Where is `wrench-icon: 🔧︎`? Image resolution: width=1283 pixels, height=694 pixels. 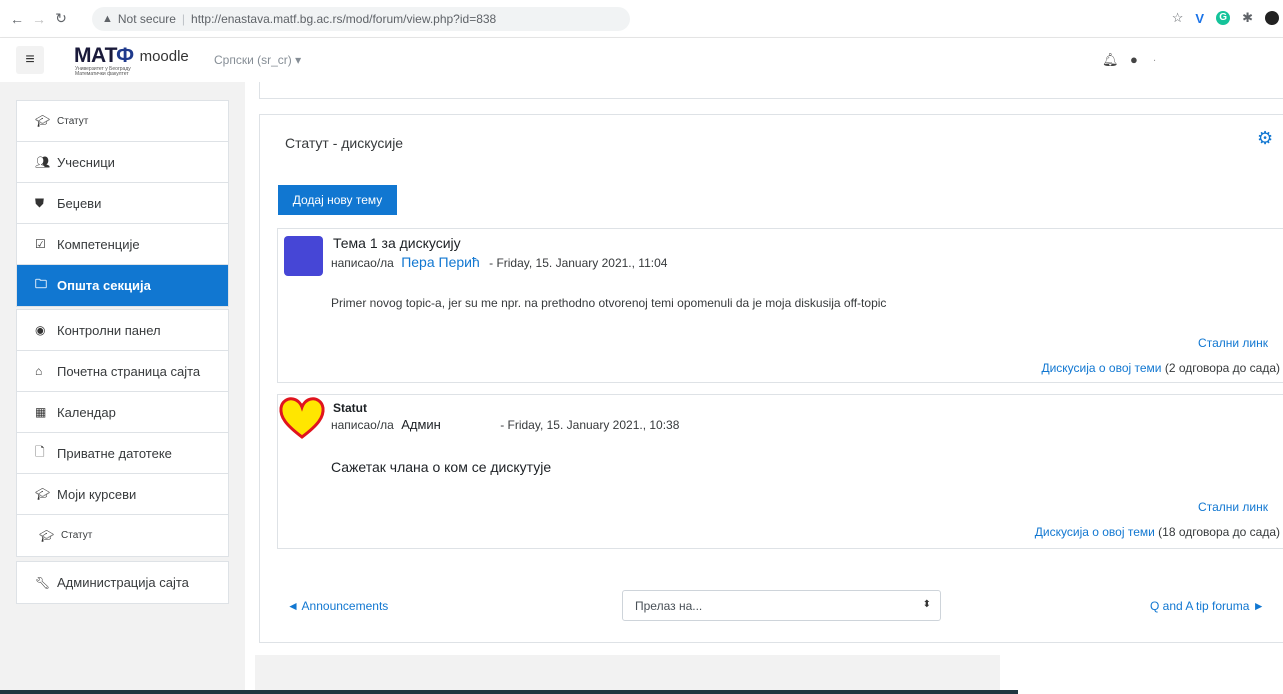
wrench-icon: 🔧︎ is located at coordinates (43, 582).